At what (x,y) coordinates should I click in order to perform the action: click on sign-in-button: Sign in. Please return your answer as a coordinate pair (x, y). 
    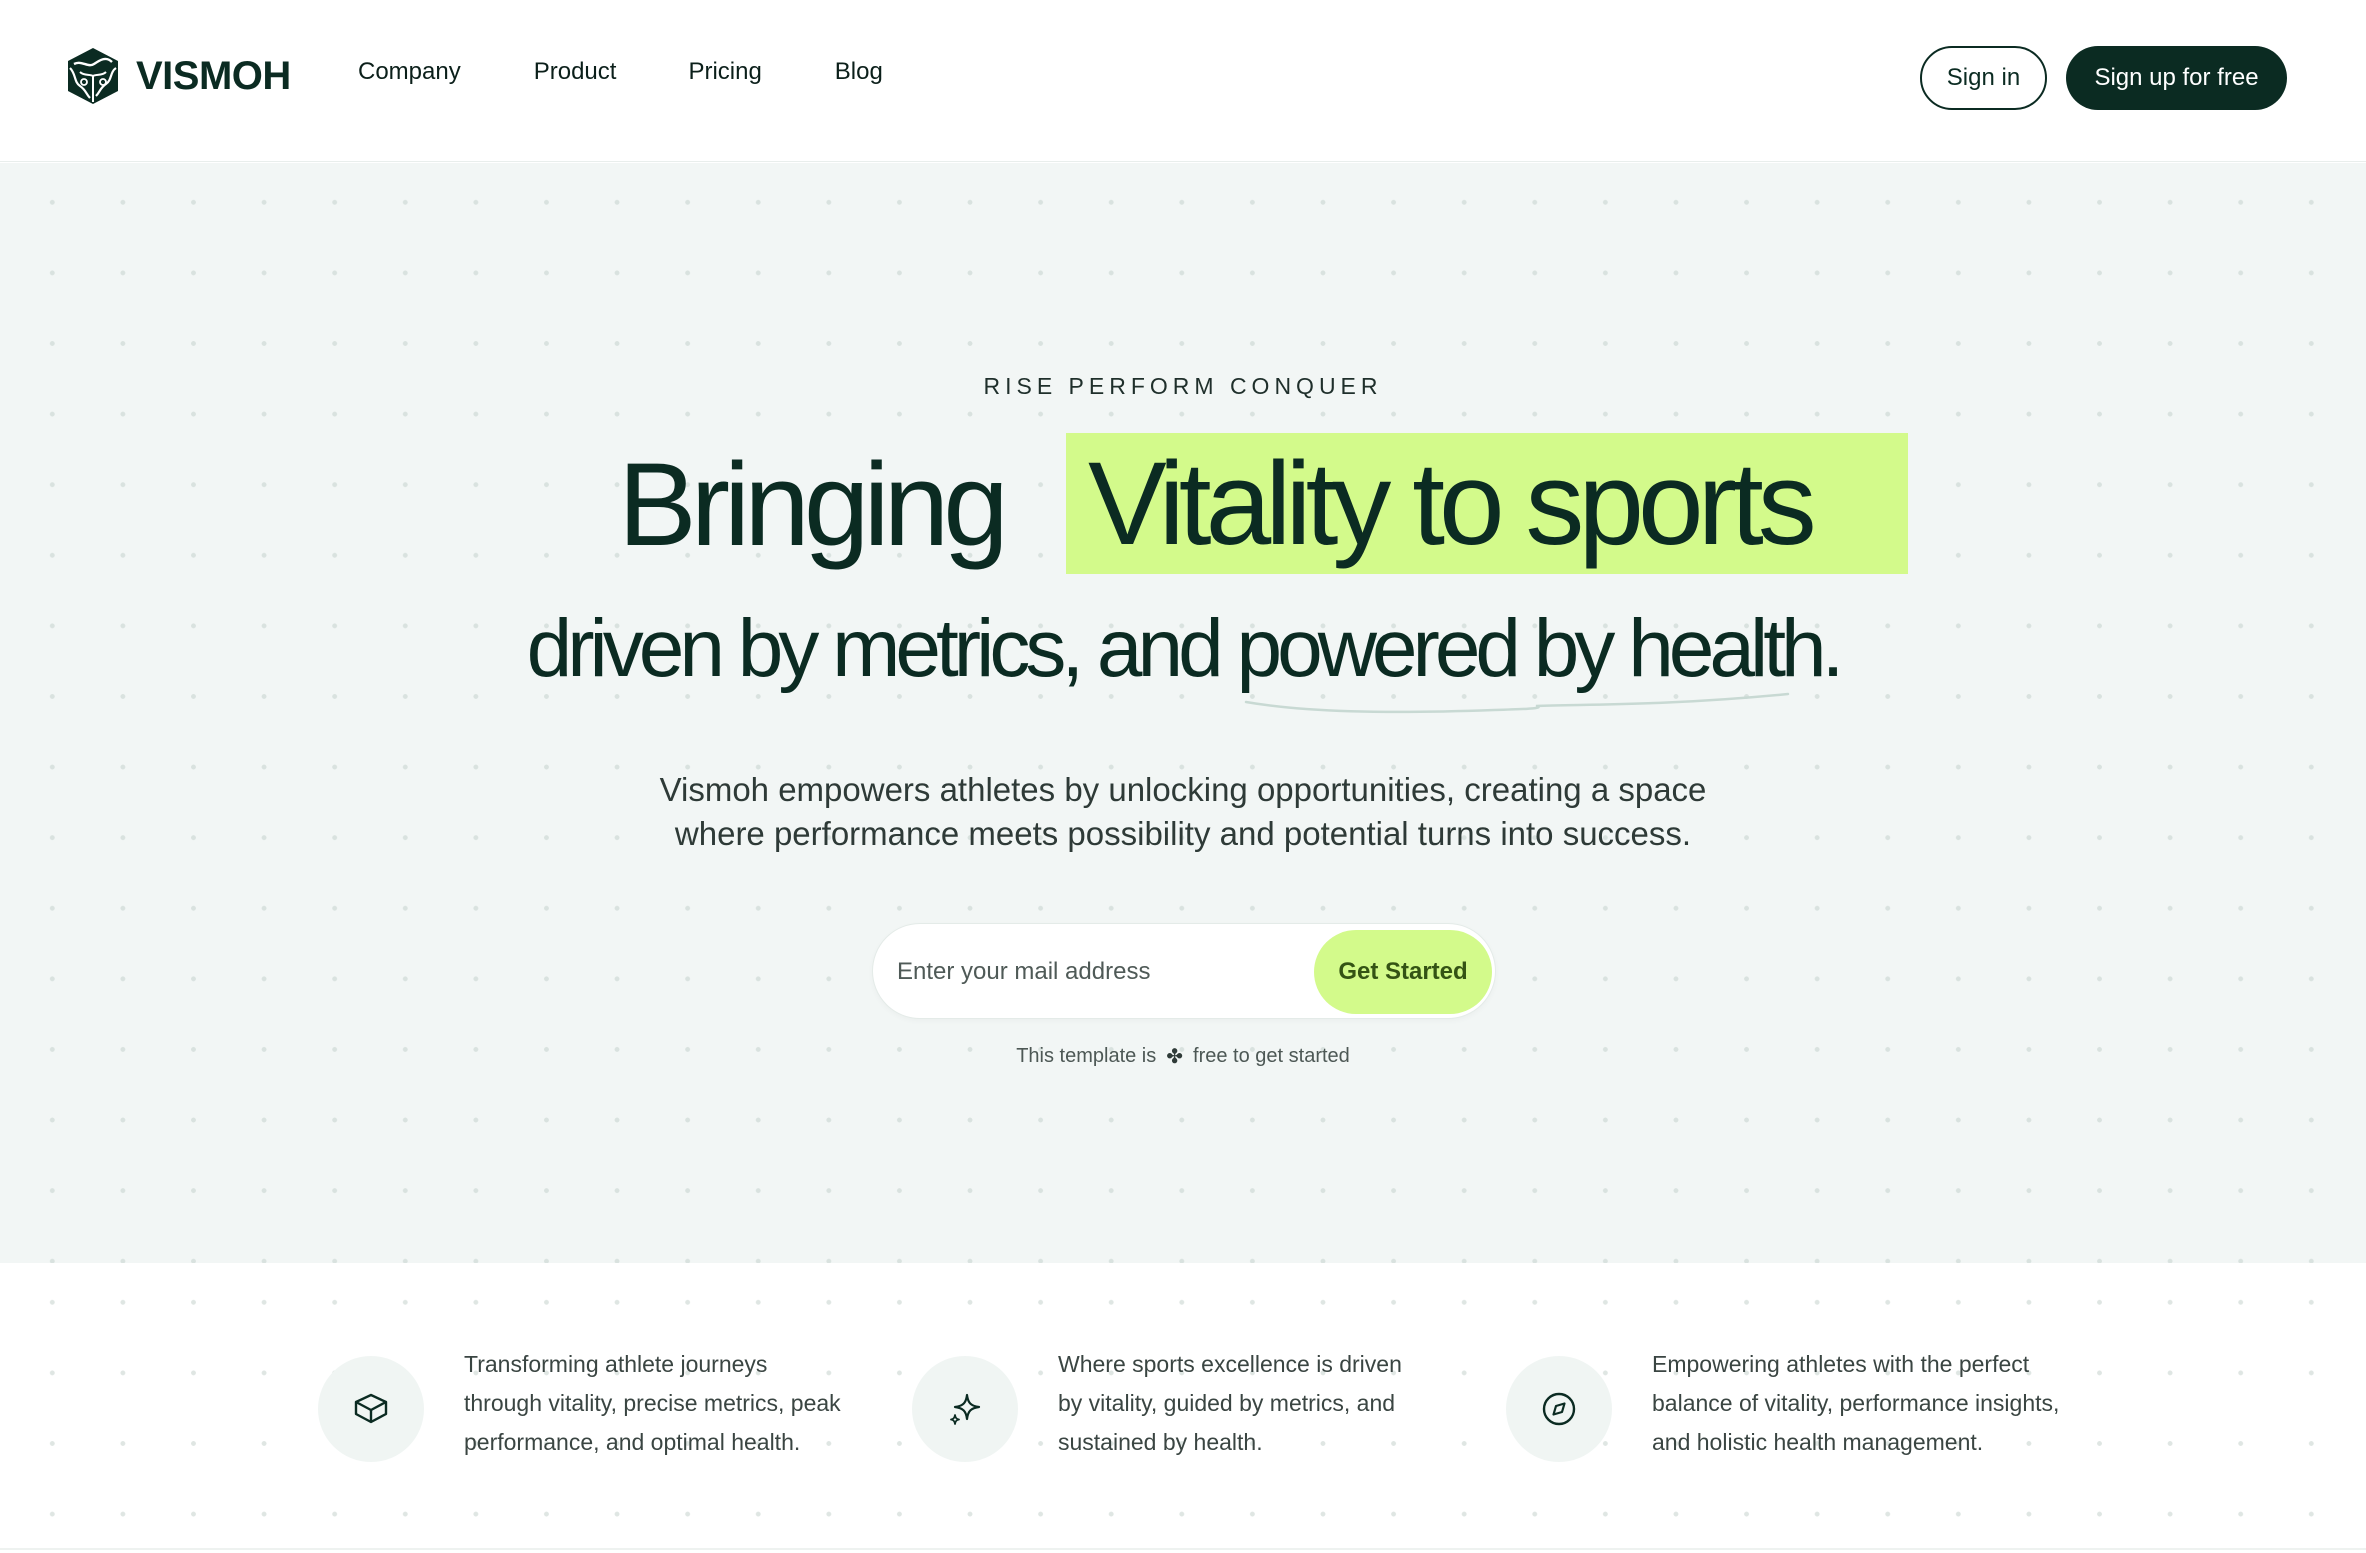
    Looking at the image, I should click on (1983, 78).